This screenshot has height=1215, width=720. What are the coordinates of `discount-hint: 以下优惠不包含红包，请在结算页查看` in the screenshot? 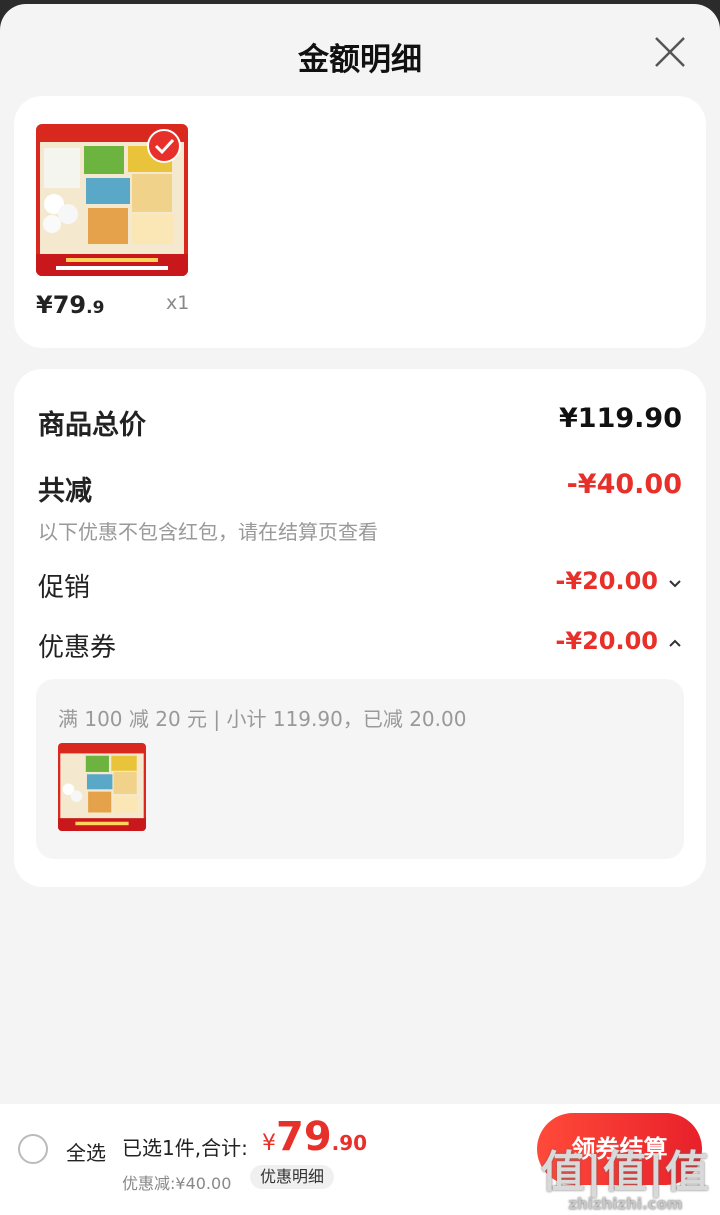 It's located at (208, 532).